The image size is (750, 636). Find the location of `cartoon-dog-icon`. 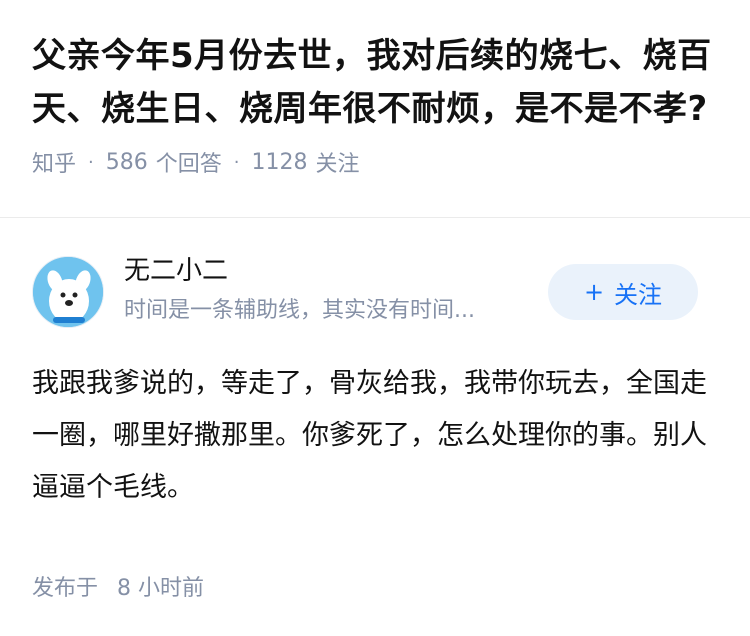

cartoon-dog-icon is located at coordinates (68, 292).